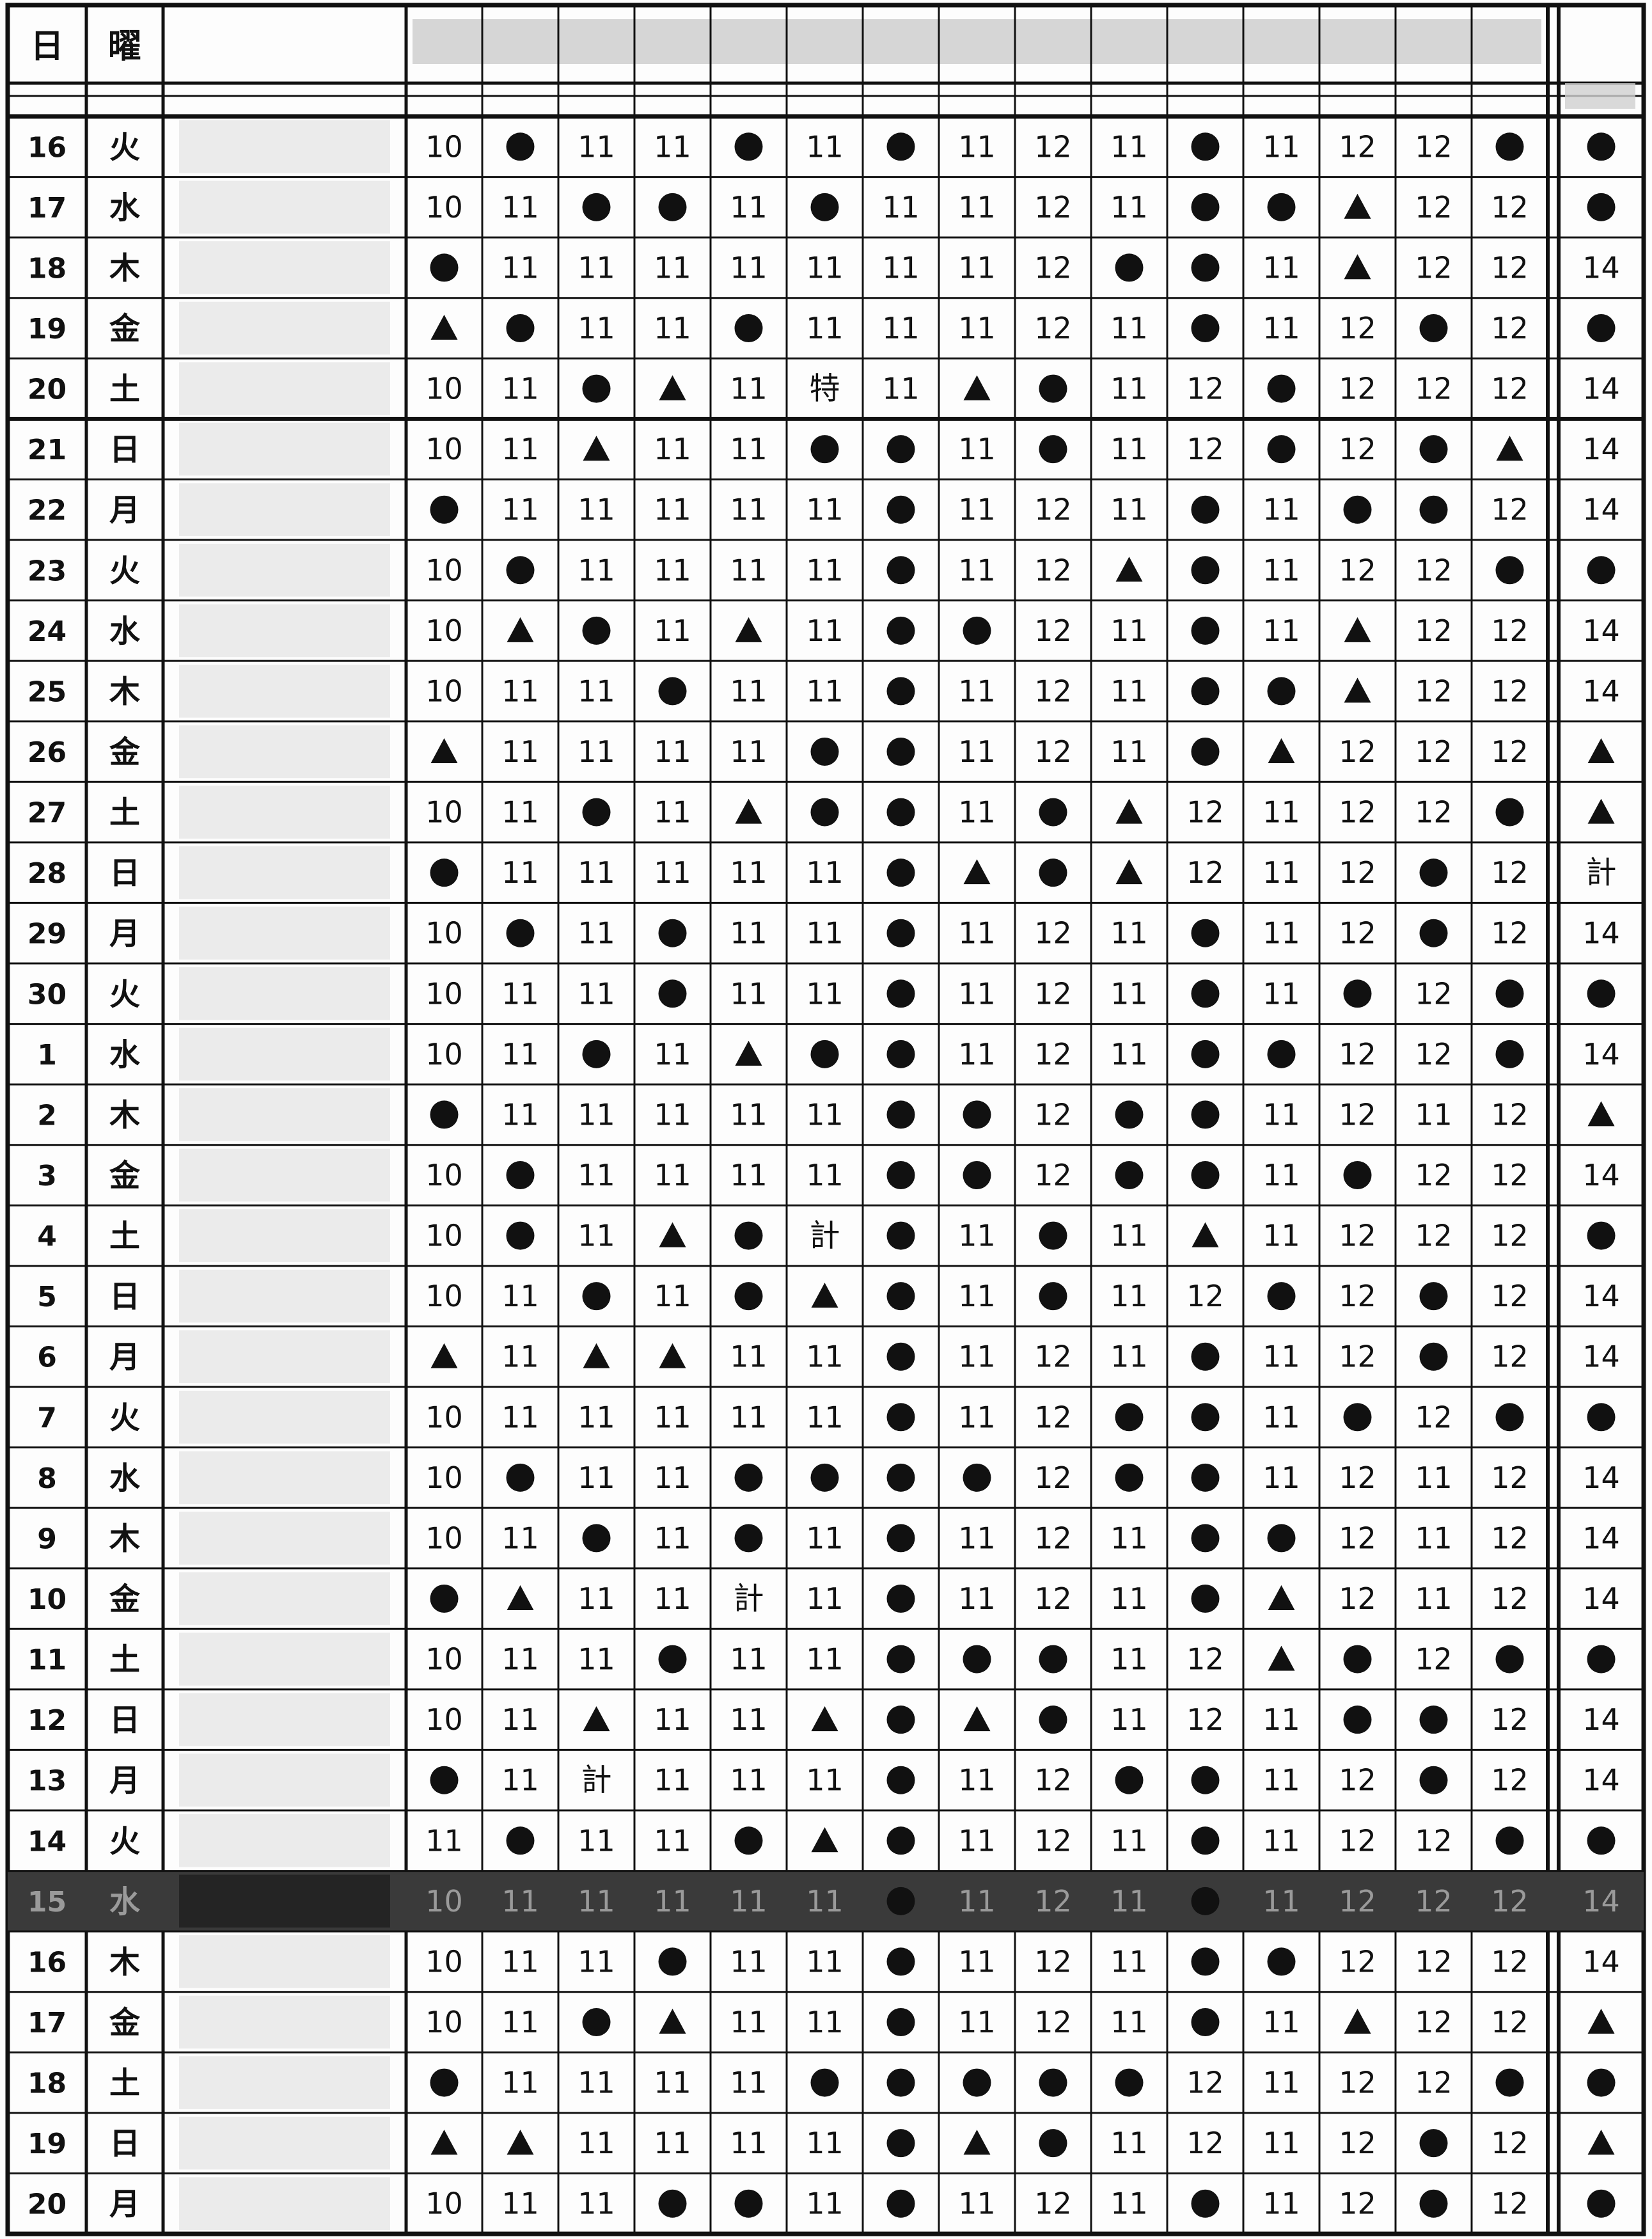 The image size is (1652, 2239). Describe the element at coordinates (1601, 872) in the screenshot. I see `total-cell: 計` at that location.